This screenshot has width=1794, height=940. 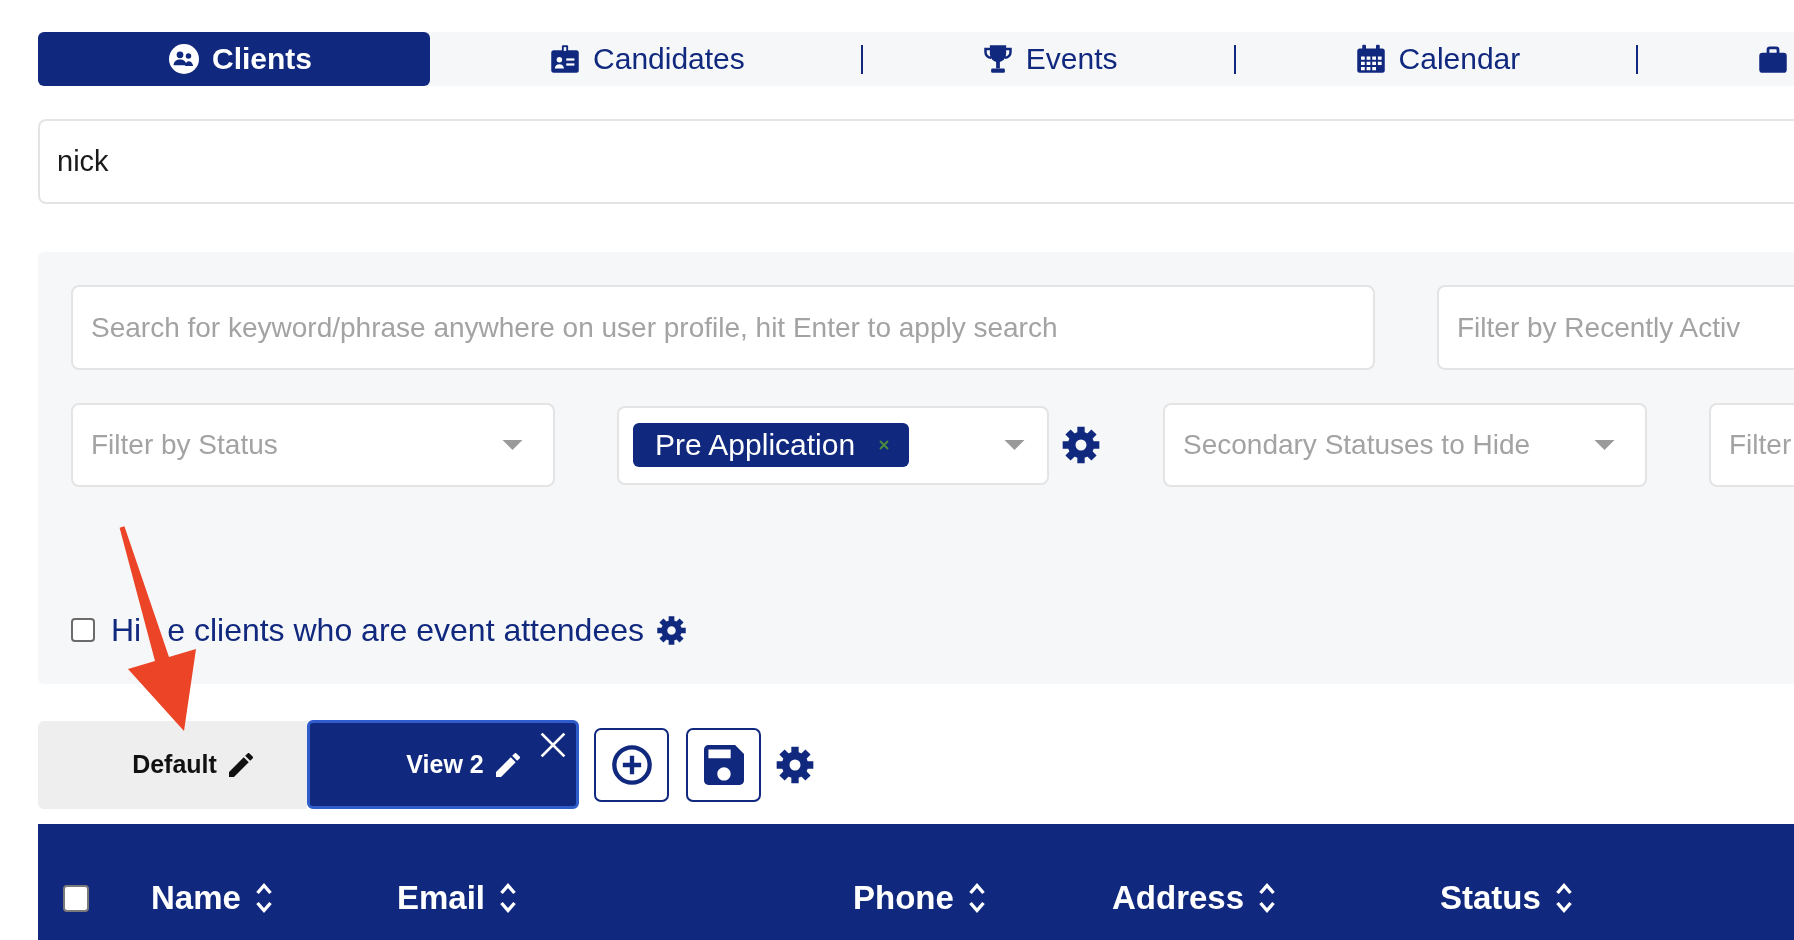 I want to click on briefcase-icon, so click(x=1773, y=59).